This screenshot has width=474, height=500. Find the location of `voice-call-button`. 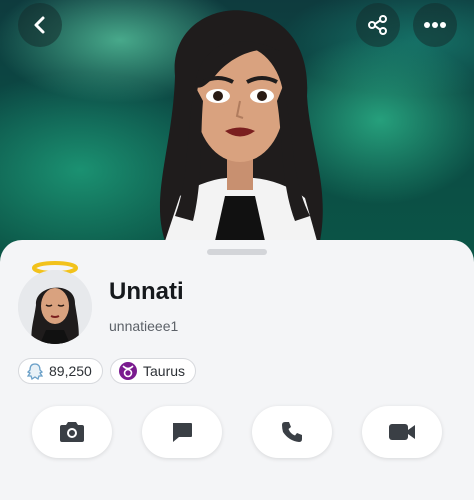

voice-call-button is located at coordinates (292, 432).